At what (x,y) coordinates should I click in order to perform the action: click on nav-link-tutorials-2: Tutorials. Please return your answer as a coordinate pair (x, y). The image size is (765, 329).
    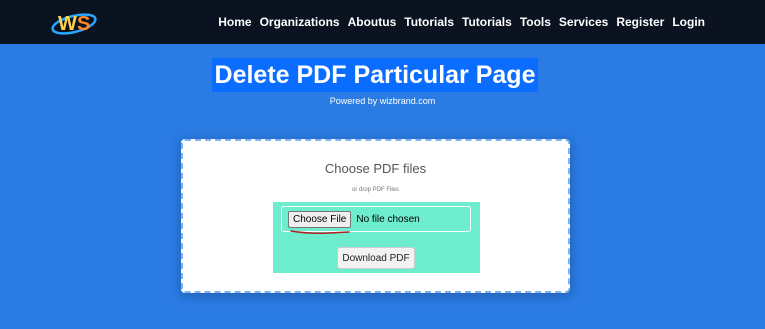
    Looking at the image, I should click on (487, 22).